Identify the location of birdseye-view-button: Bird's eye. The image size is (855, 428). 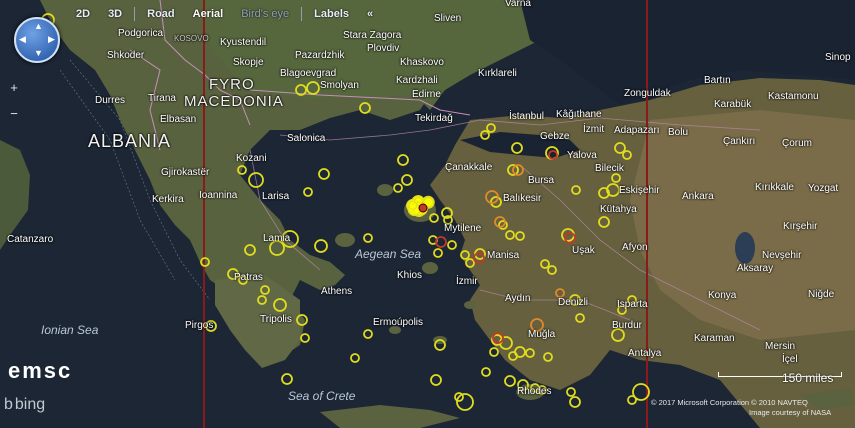
(265, 14).